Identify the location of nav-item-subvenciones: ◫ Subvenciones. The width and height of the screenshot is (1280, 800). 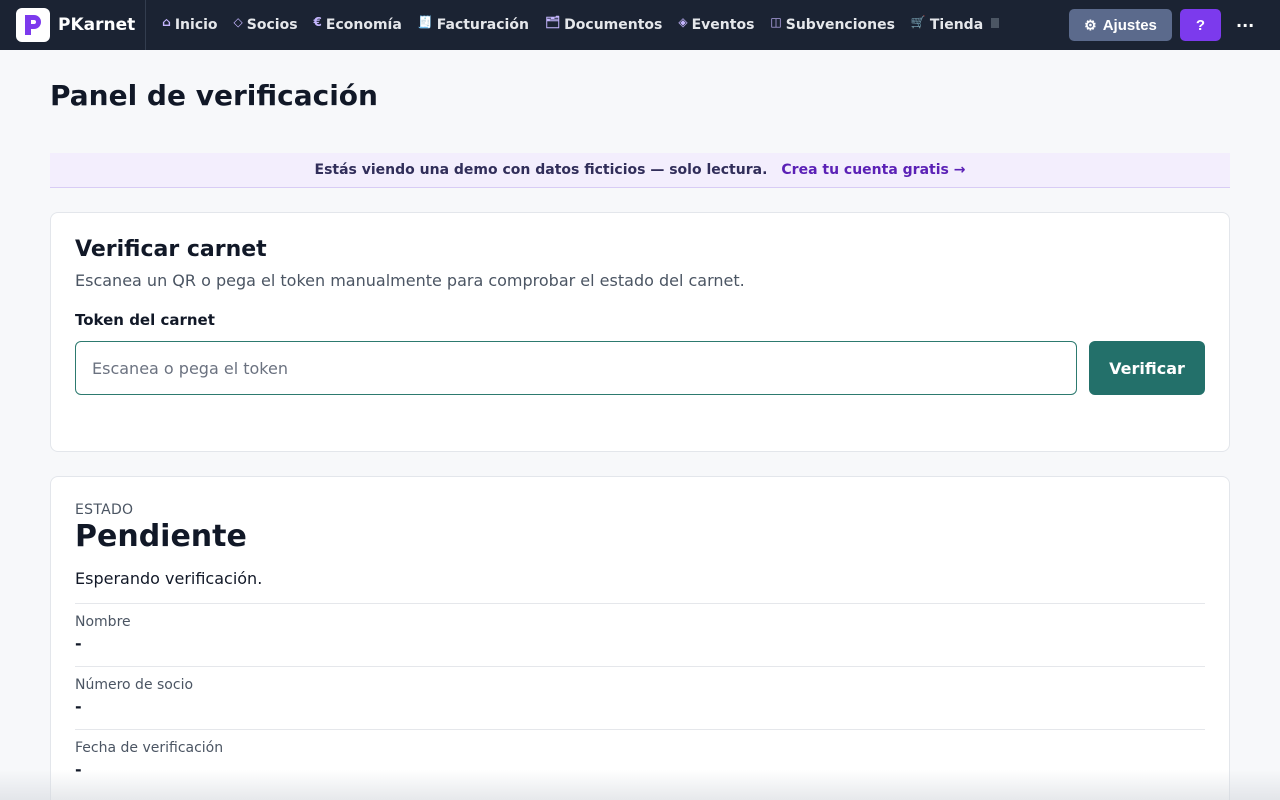
(832, 25).